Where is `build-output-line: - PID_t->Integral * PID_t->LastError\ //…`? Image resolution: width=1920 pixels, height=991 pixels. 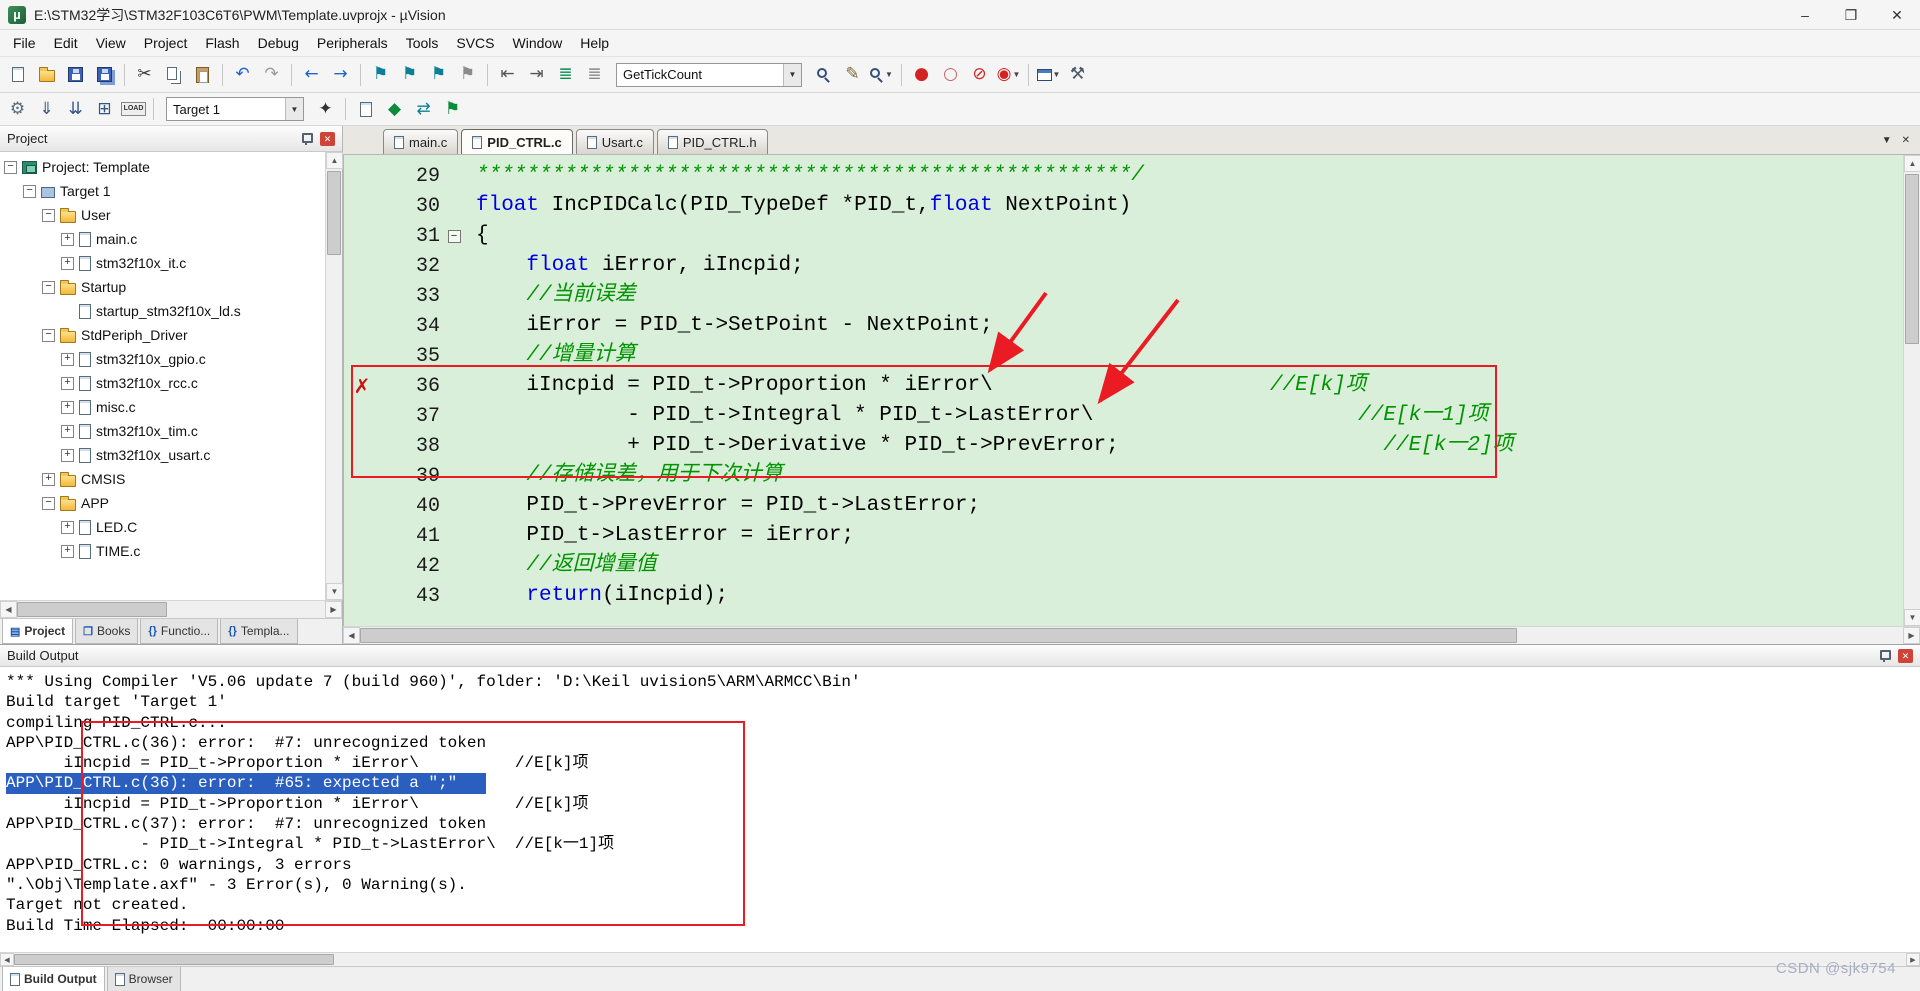 build-output-line: - PID_t->Integral * PID_t->LastError\ //… is located at coordinates (963, 844).